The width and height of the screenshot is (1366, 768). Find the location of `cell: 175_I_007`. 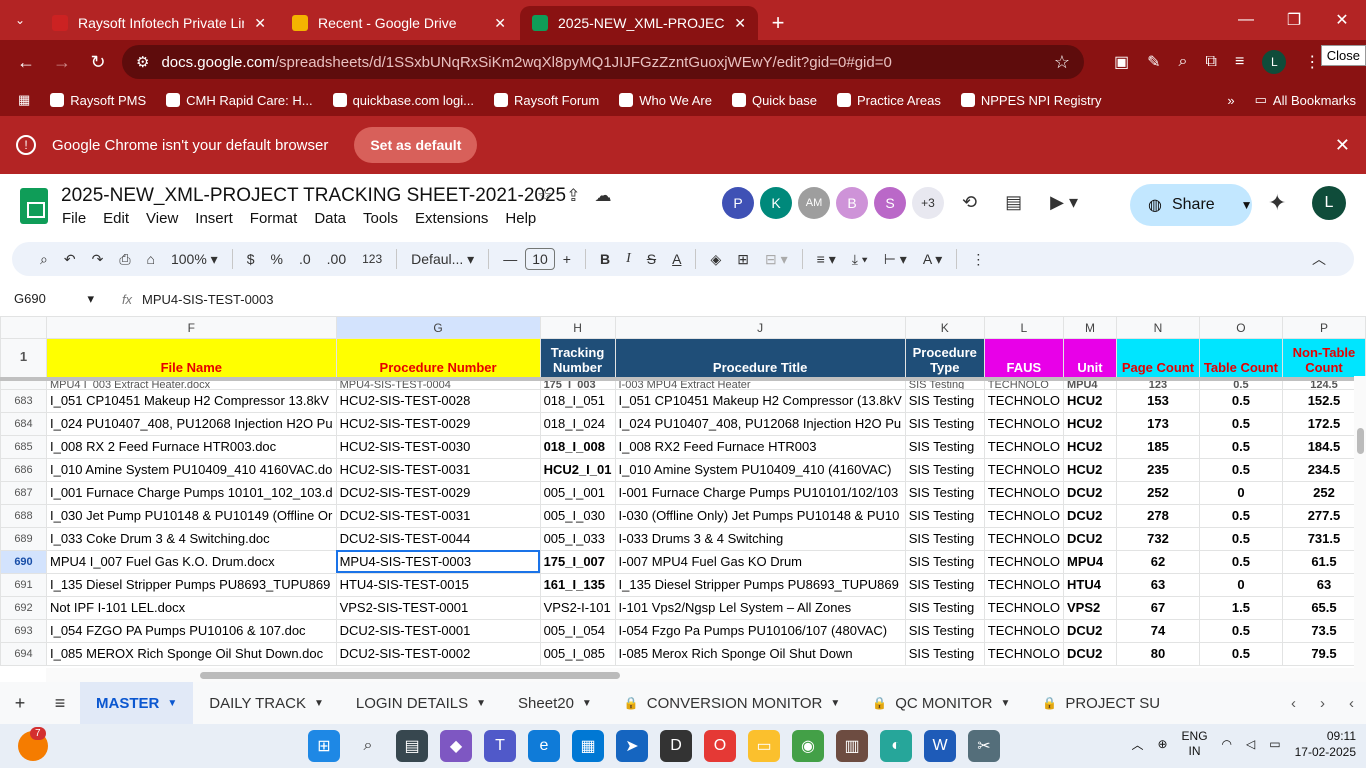

cell: 175_I_007 is located at coordinates (577, 561).